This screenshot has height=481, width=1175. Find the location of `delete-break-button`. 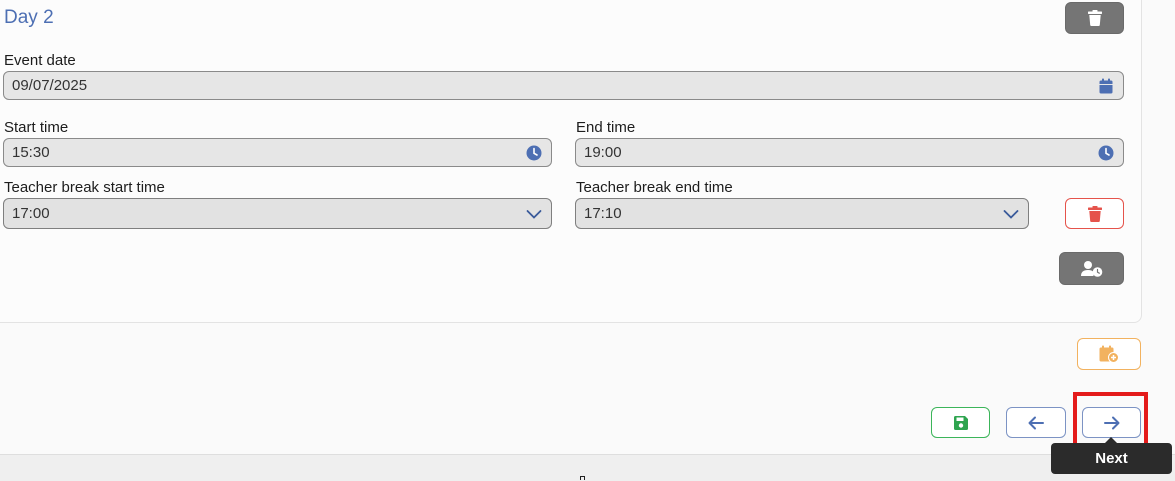

delete-break-button is located at coordinates (1094, 213).